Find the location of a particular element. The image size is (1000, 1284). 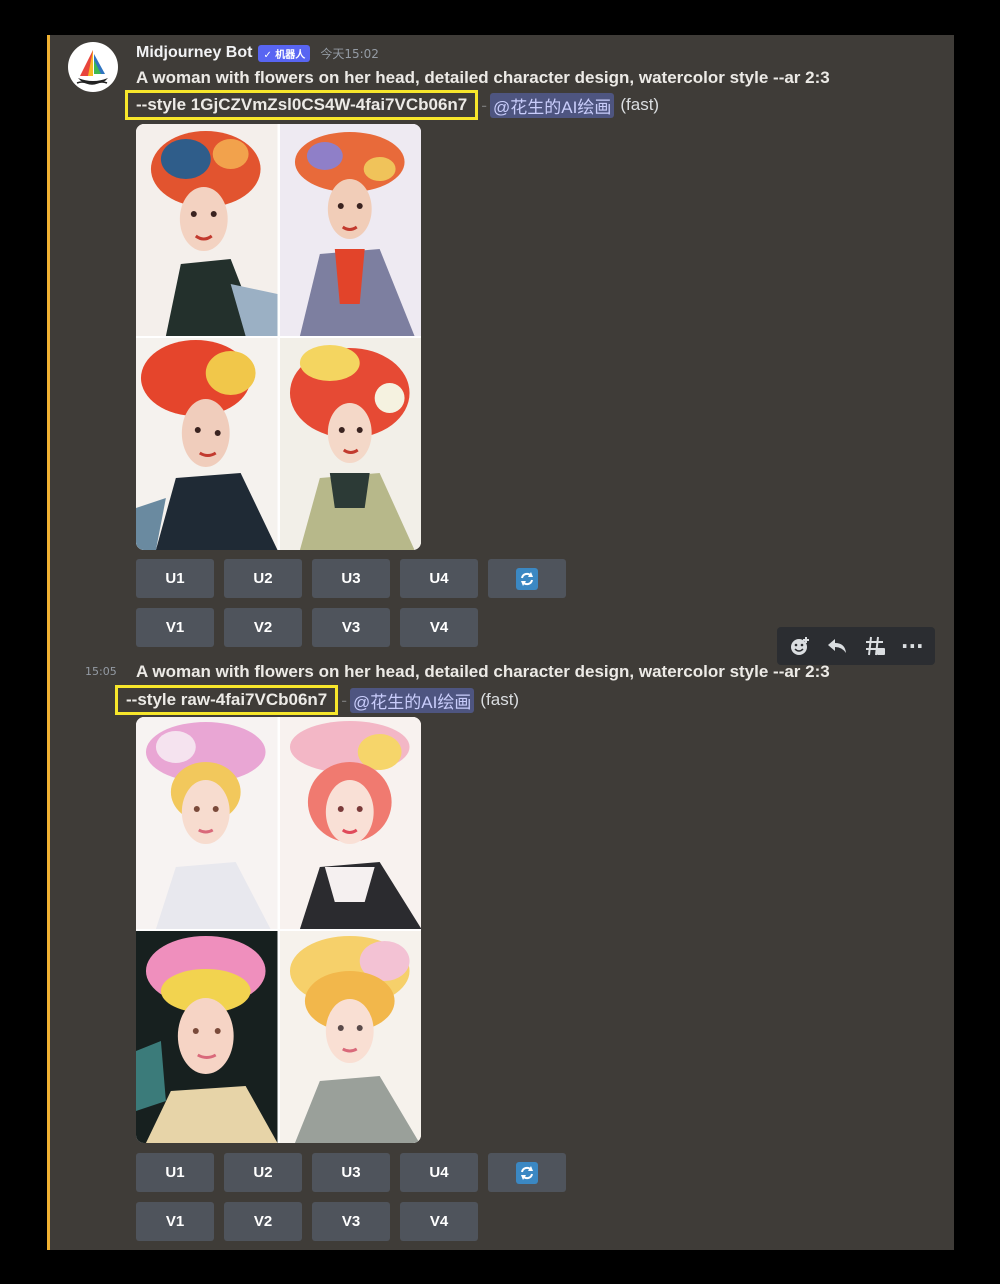

message-actions-toolbar: ··· is located at coordinates (856, 646).